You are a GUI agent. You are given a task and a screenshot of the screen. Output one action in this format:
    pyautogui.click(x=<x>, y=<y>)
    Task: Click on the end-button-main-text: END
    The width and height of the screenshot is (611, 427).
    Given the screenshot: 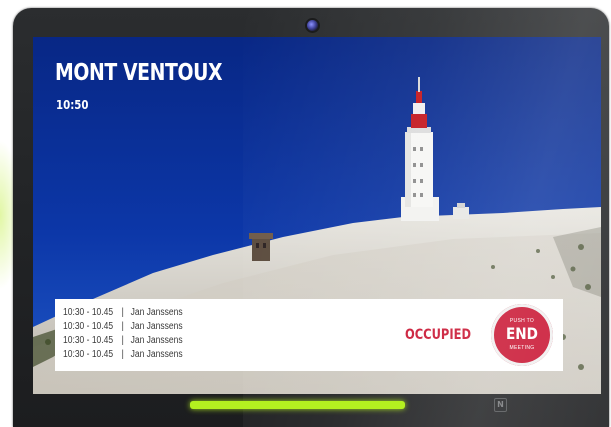 What is the action you would take?
    pyautogui.click(x=522, y=333)
    